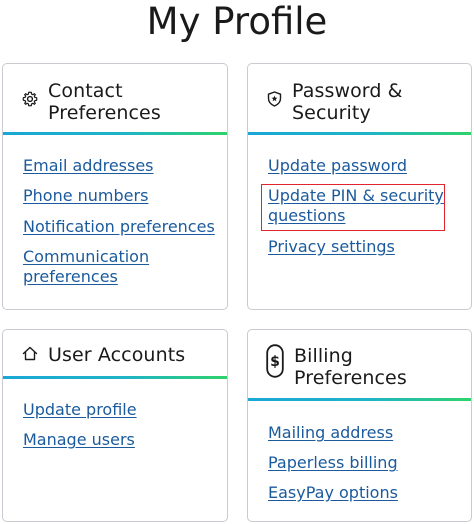 This screenshot has height=524, width=474. I want to click on update-password-link: Update password, so click(337, 166).